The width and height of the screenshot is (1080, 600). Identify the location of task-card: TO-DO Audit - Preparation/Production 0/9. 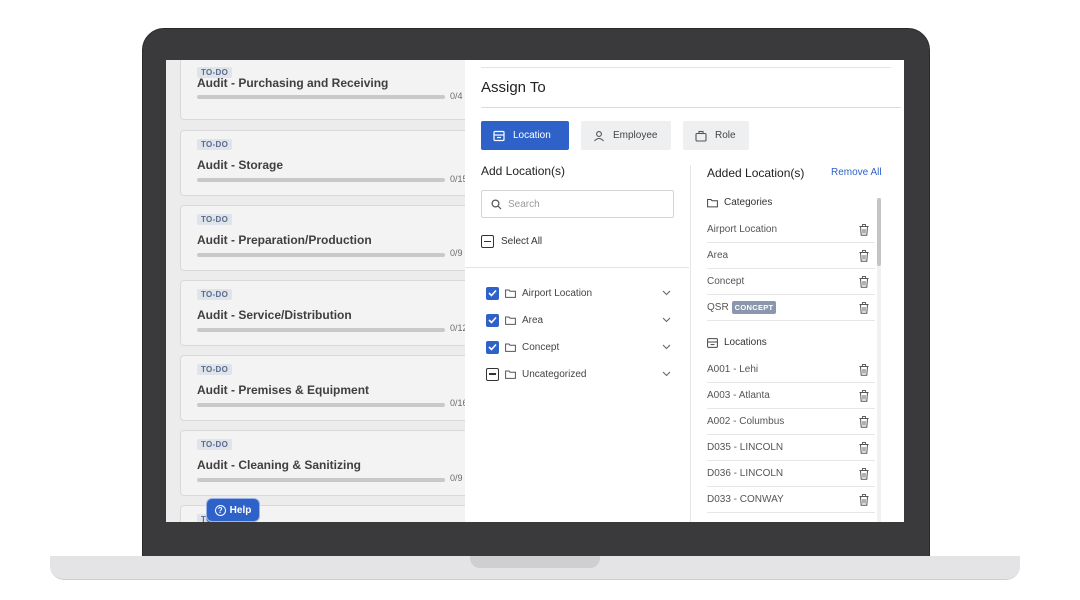
(323, 238).